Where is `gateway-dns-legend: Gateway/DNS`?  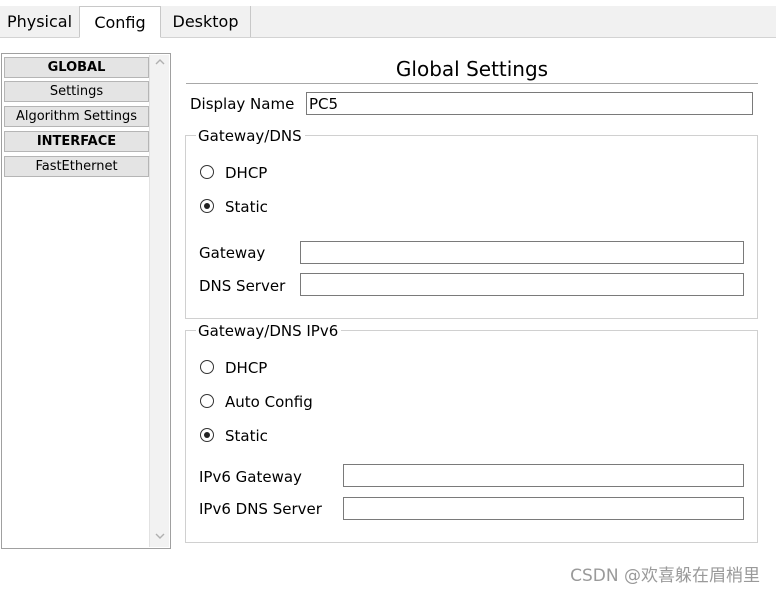
gateway-dns-legend: Gateway/DNS is located at coordinates (250, 136).